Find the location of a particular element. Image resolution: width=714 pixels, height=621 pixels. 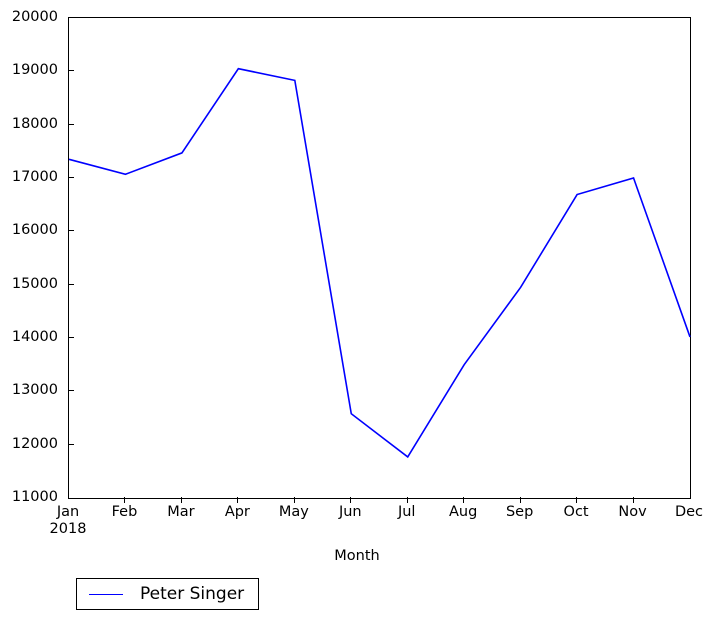

x-axis-tick-label: Oct is located at coordinates (576, 512).